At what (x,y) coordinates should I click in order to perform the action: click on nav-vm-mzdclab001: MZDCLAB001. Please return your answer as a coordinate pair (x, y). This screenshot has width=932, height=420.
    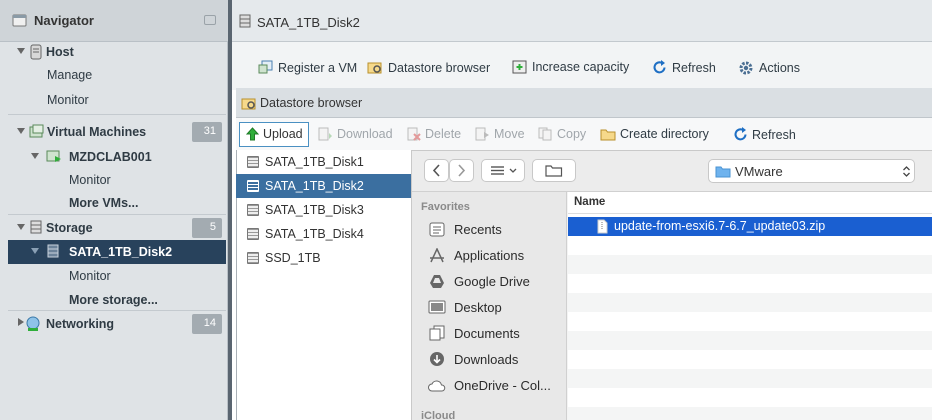
    Looking at the image, I should click on (118, 157).